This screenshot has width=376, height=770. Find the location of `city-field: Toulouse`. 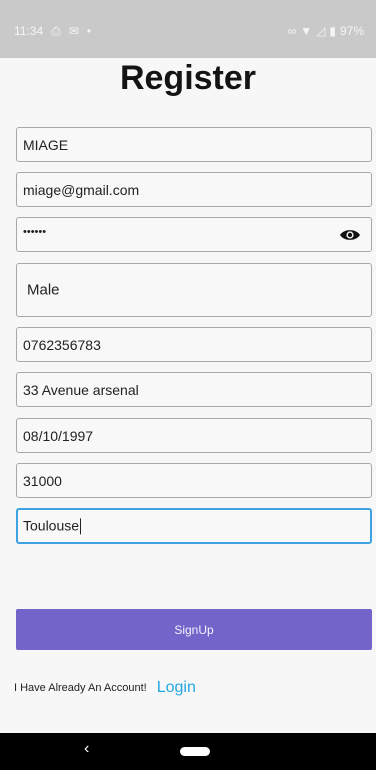

city-field: Toulouse is located at coordinates (194, 526).